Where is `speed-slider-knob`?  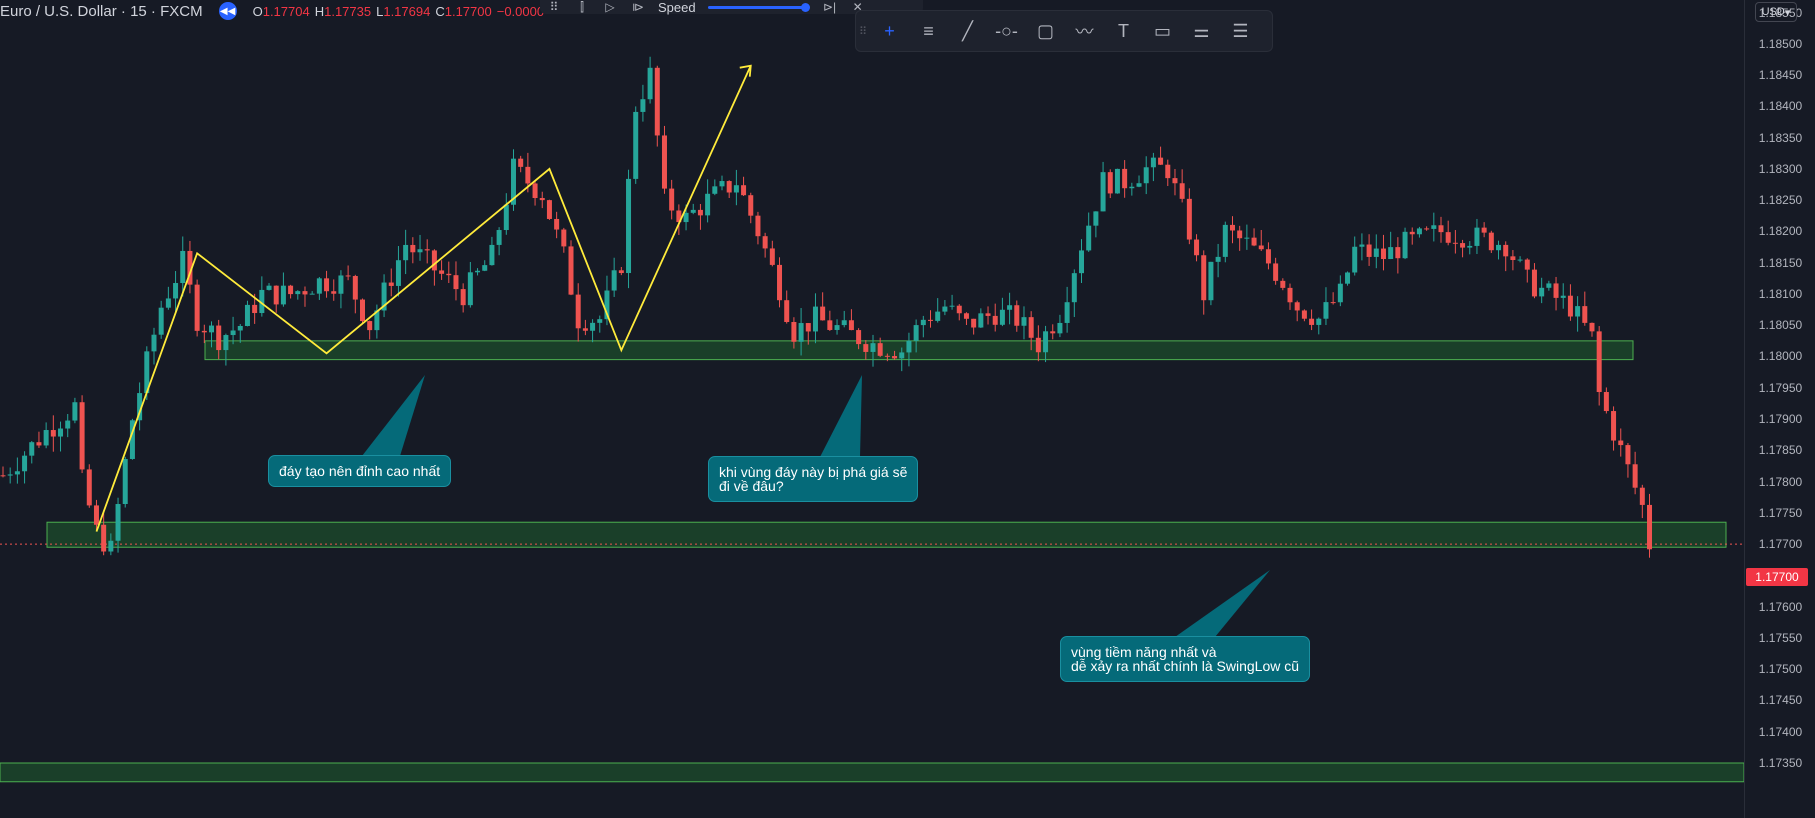 speed-slider-knob is located at coordinates (805, 7).